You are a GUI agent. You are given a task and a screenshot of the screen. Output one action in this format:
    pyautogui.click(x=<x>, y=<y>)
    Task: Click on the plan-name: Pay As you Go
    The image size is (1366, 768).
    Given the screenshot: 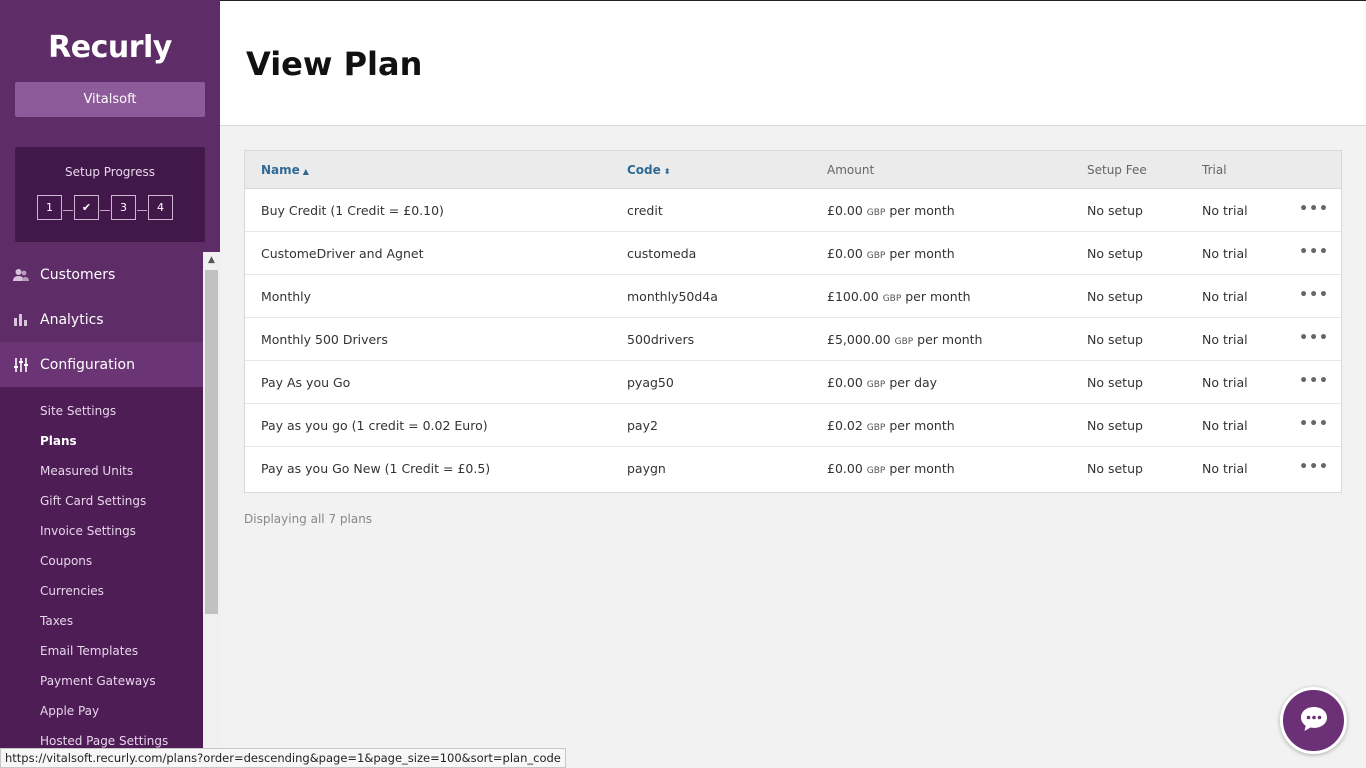 What is the action you would take?
    pyautogui.click(x=305, y=382)
    